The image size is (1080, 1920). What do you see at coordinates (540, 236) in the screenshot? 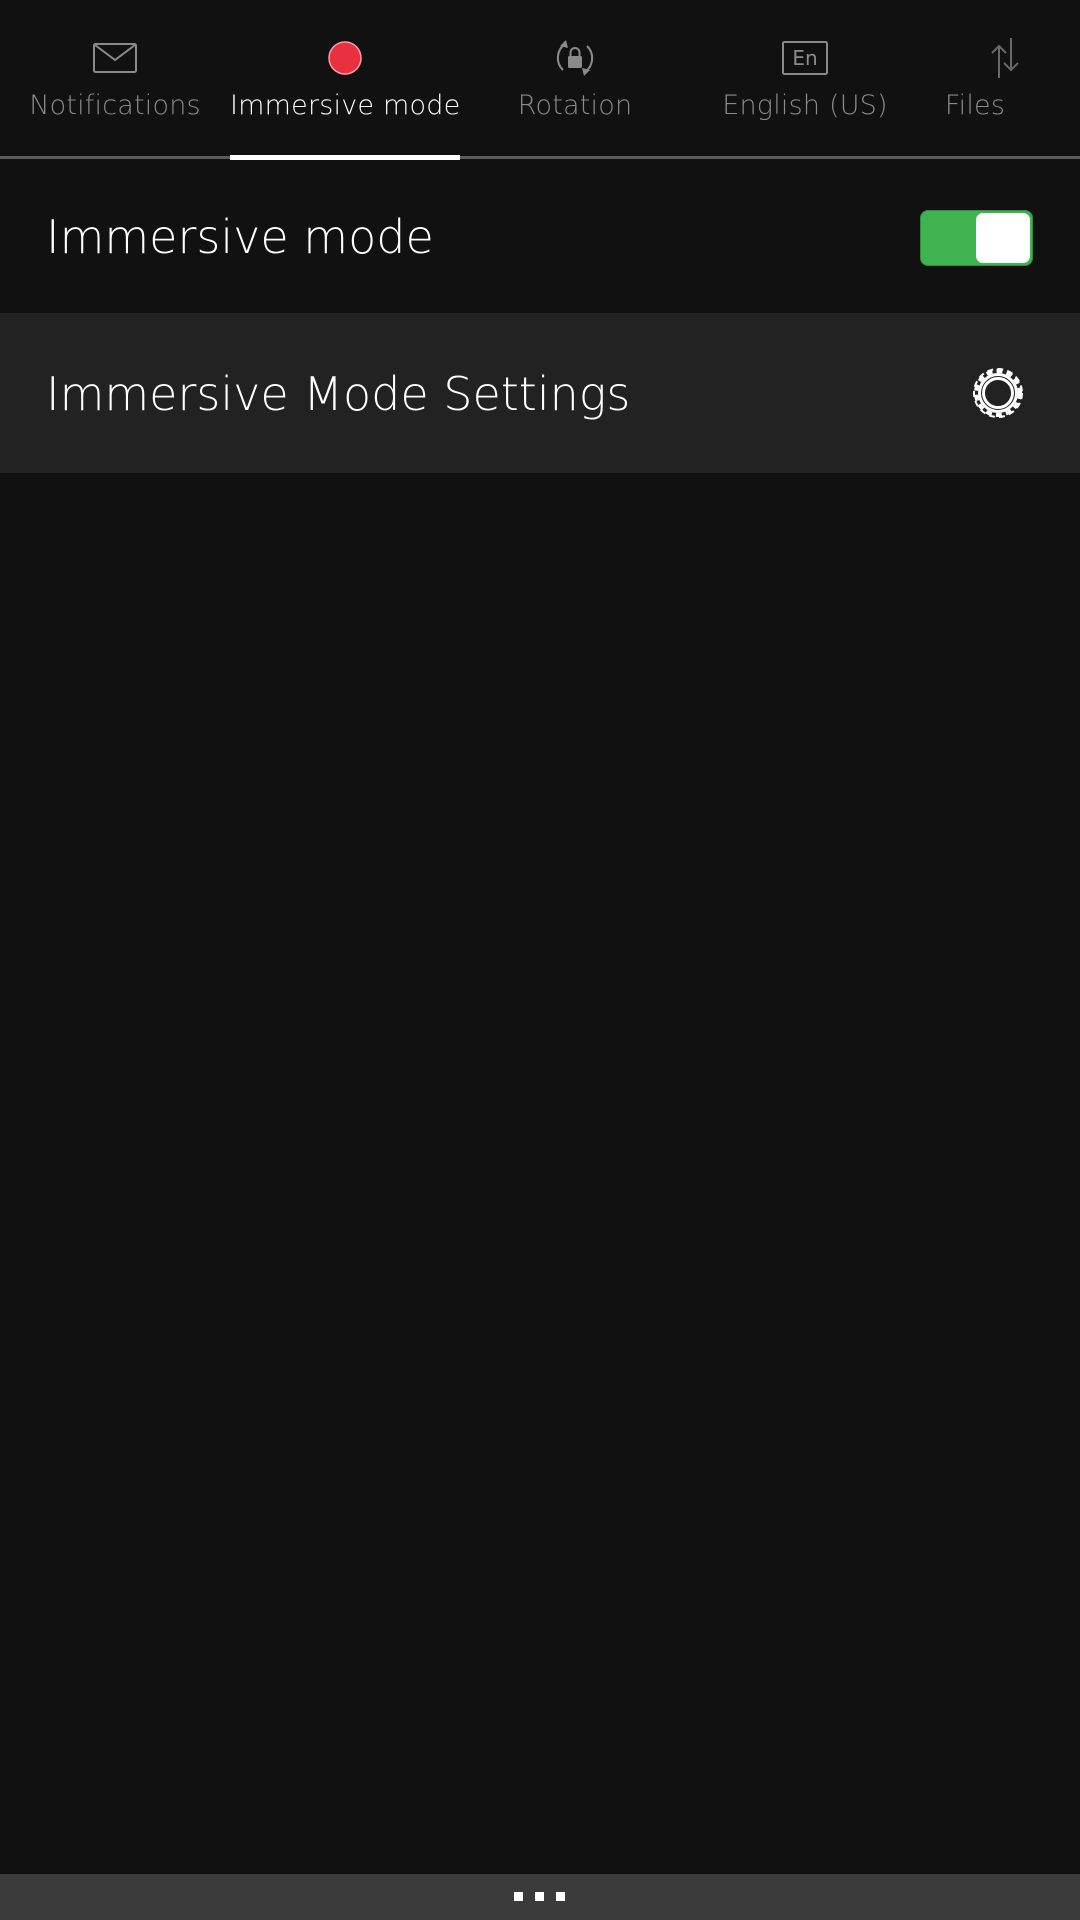
I see `immersive-mode-row: Immersive mode` at bounding box center [540, 236].